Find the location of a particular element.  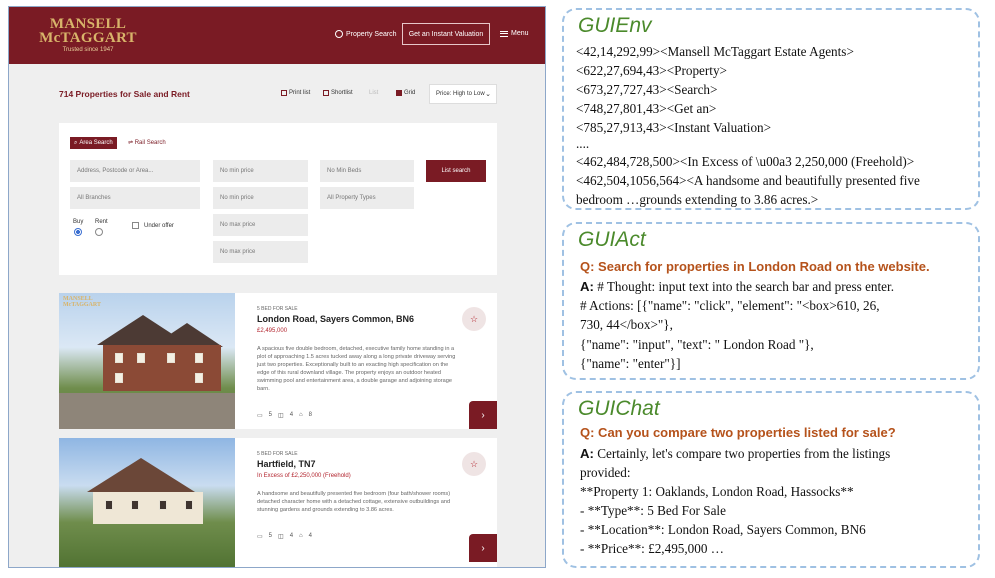

rent-radio is located at coordinates (99, 232).